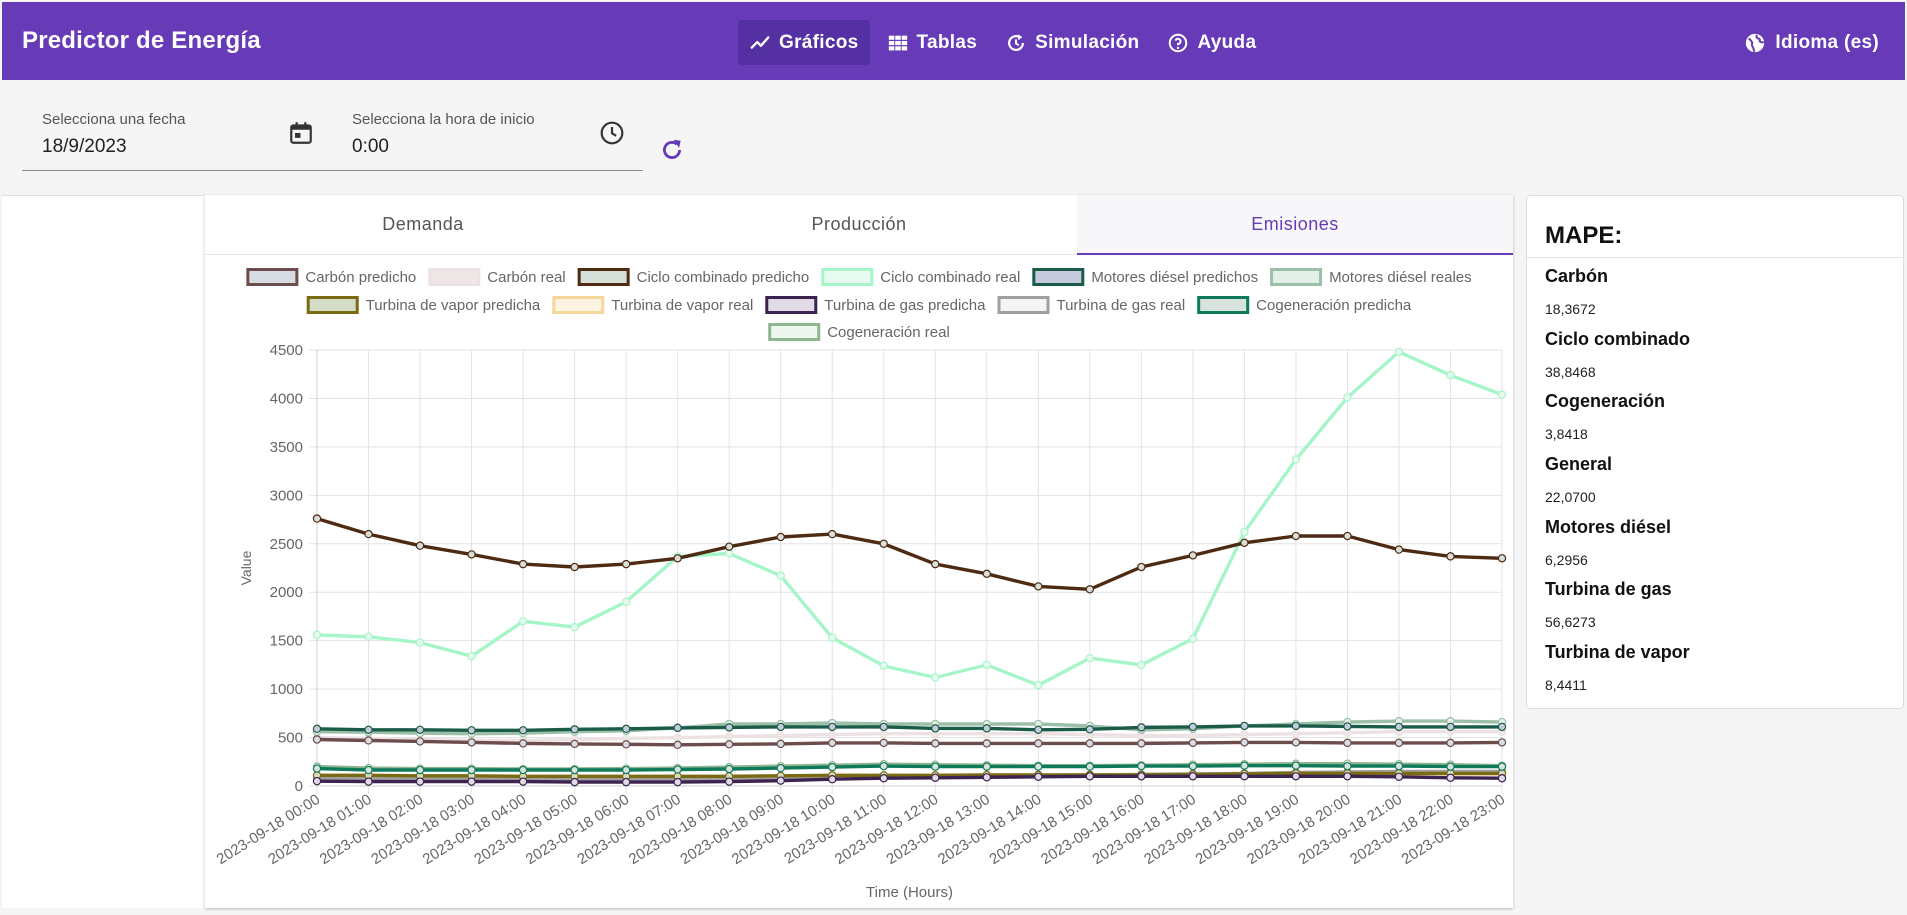 This screenshot has height=915, width=1907. I want to click on legend-item: Turbina de vapor real, so click(652, 305).